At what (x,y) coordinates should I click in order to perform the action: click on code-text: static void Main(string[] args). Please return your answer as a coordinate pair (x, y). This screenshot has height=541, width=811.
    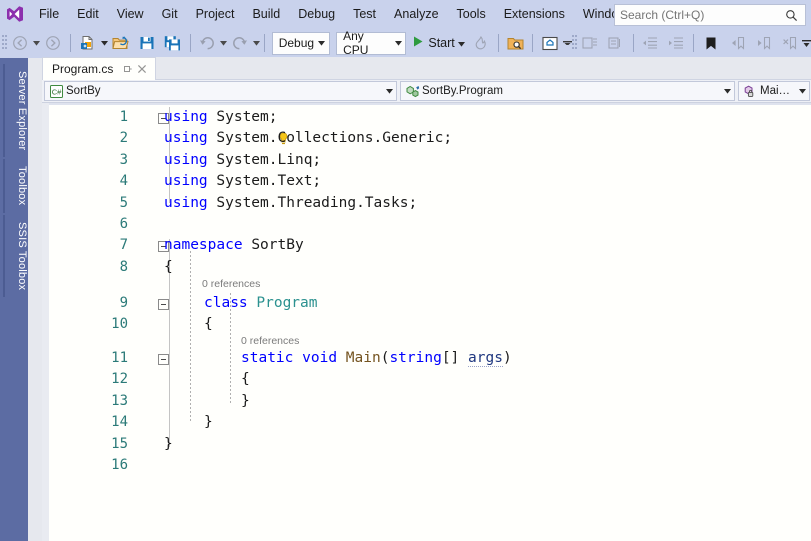
    Looking at the image, I should click on (376, 358).